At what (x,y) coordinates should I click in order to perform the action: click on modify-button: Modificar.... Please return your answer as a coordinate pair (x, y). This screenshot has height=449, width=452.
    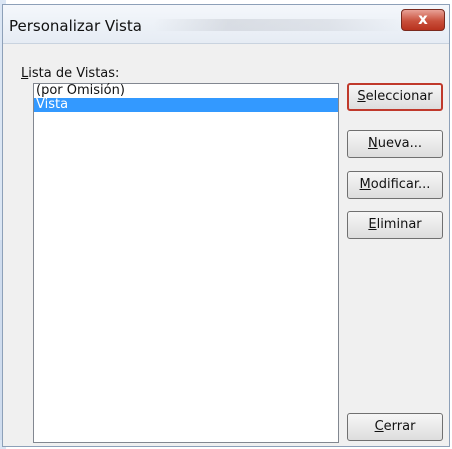
    Looking at the image, I should click on (395, 185).